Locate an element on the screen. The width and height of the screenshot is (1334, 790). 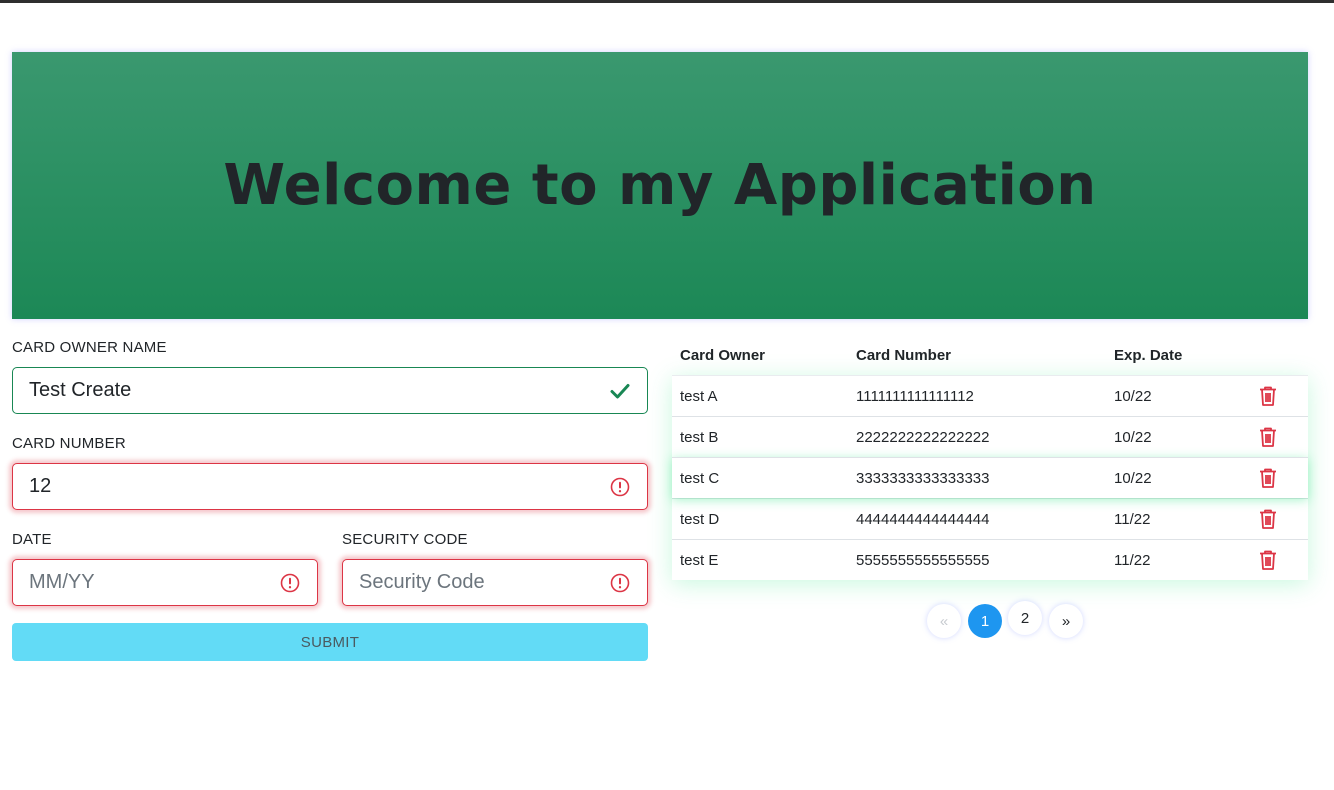
checkmark-icon is located at coordinates (620, 391).